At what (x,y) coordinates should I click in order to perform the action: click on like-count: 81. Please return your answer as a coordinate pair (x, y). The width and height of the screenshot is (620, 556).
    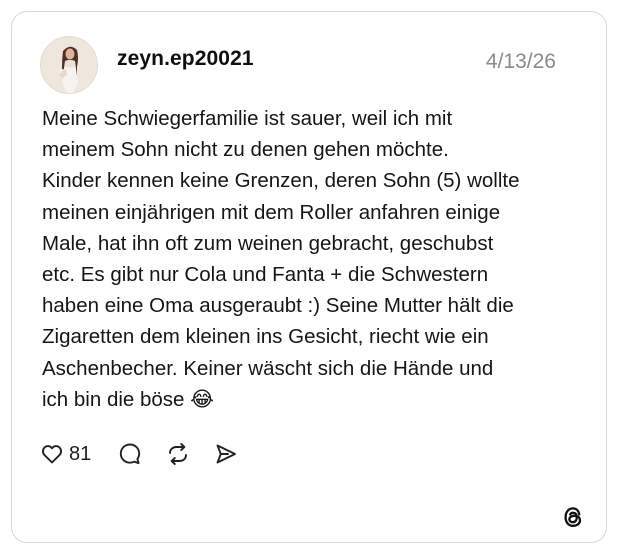
    Looking at the image, I should click on (80, 453).